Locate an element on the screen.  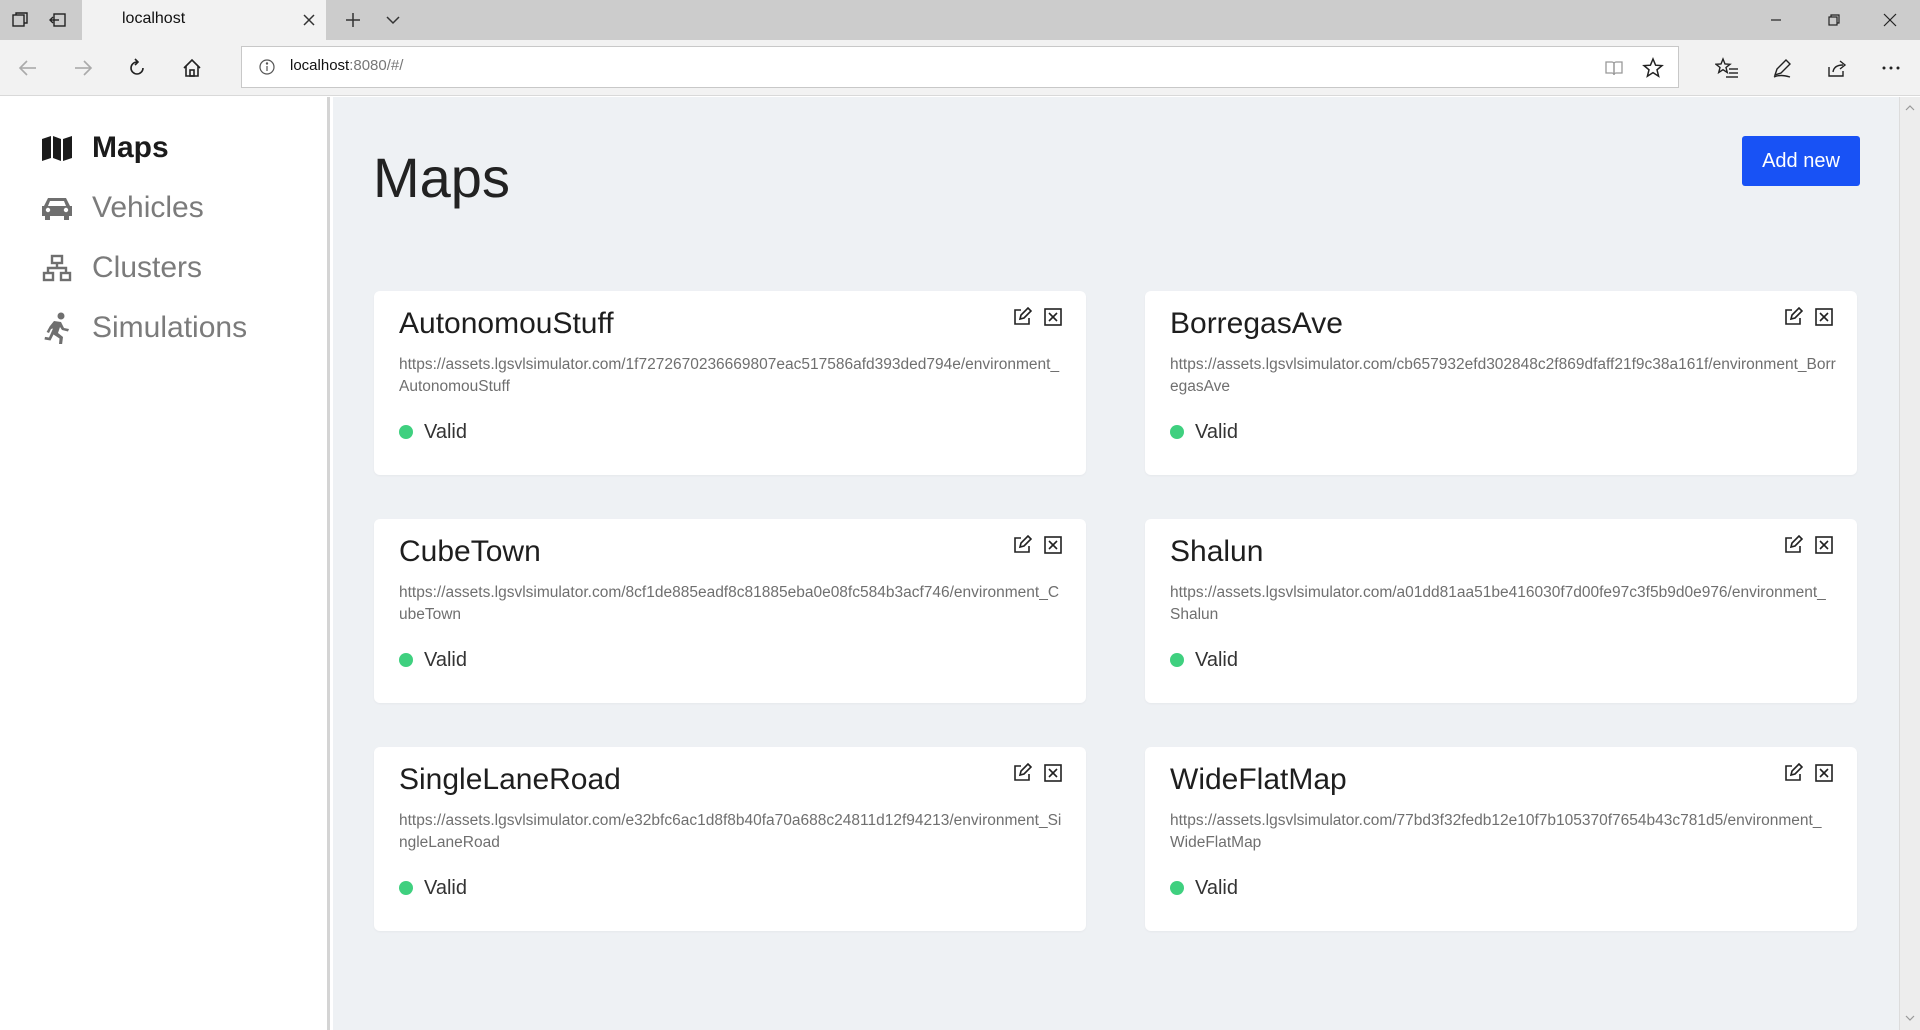
address-bar: localhost:8080/#/ is located at coordinates (960, 67).